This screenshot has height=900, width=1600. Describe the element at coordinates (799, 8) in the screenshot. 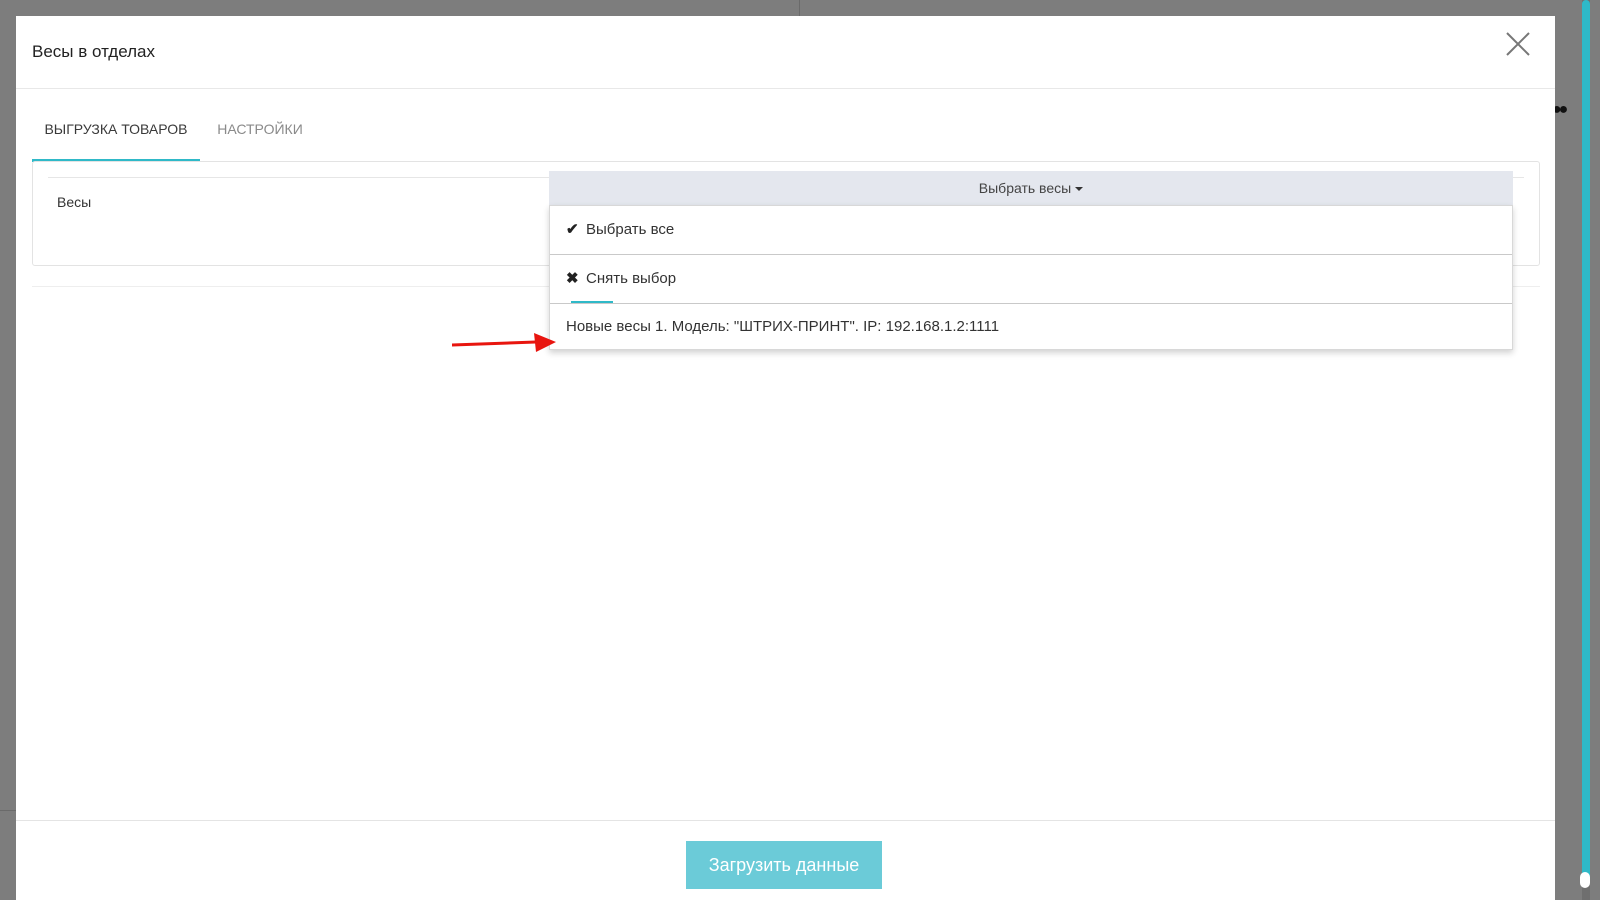

I see `backdrop-divider` at that location.